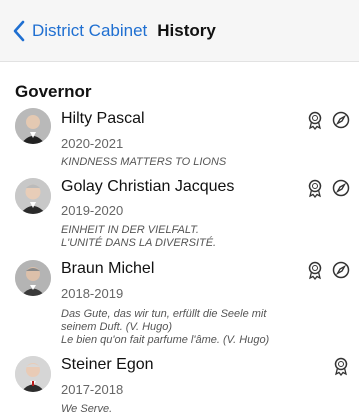 This screenshot has width=359, height=414. What do you see at coordinates (92, 389) in the screenshot?
I see `governor-years: 2017-2018` at bounding box center [92, 389].